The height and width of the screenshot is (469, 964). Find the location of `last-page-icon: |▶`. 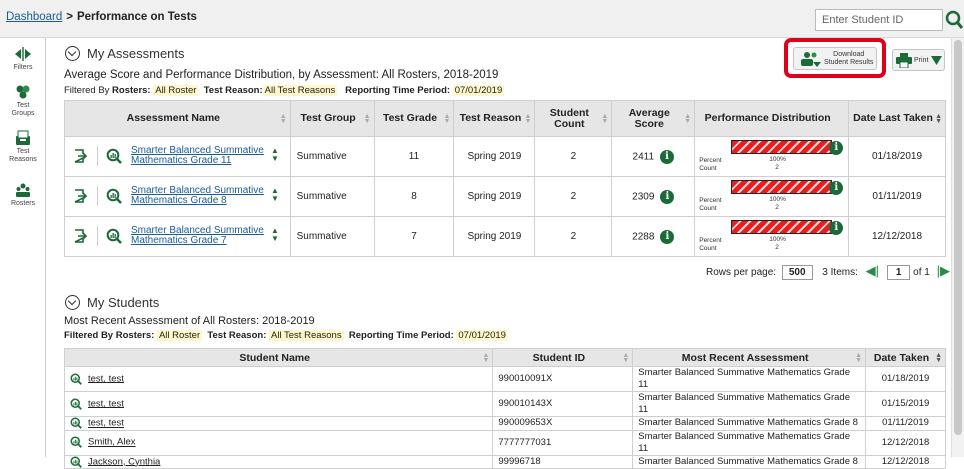

last-page-icon: |▶ is located at coordinates (943, 270).